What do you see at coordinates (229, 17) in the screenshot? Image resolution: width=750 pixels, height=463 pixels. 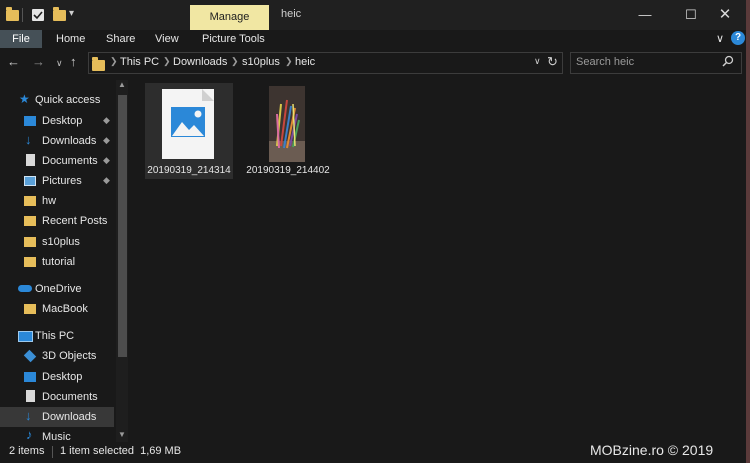 I see `tab-manage: Manage` at bounding box center [229, 17].